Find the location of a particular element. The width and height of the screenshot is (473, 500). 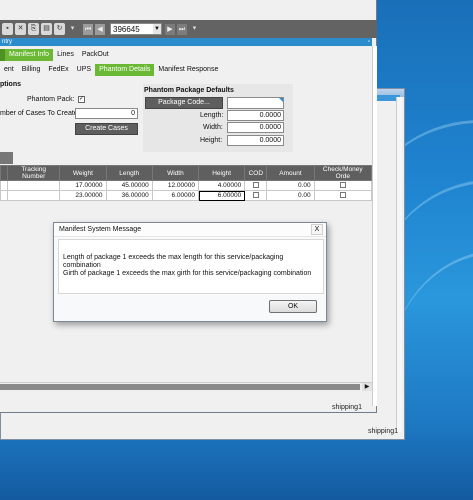

pin-icon: ▫ is located at coordinates (369, 42).